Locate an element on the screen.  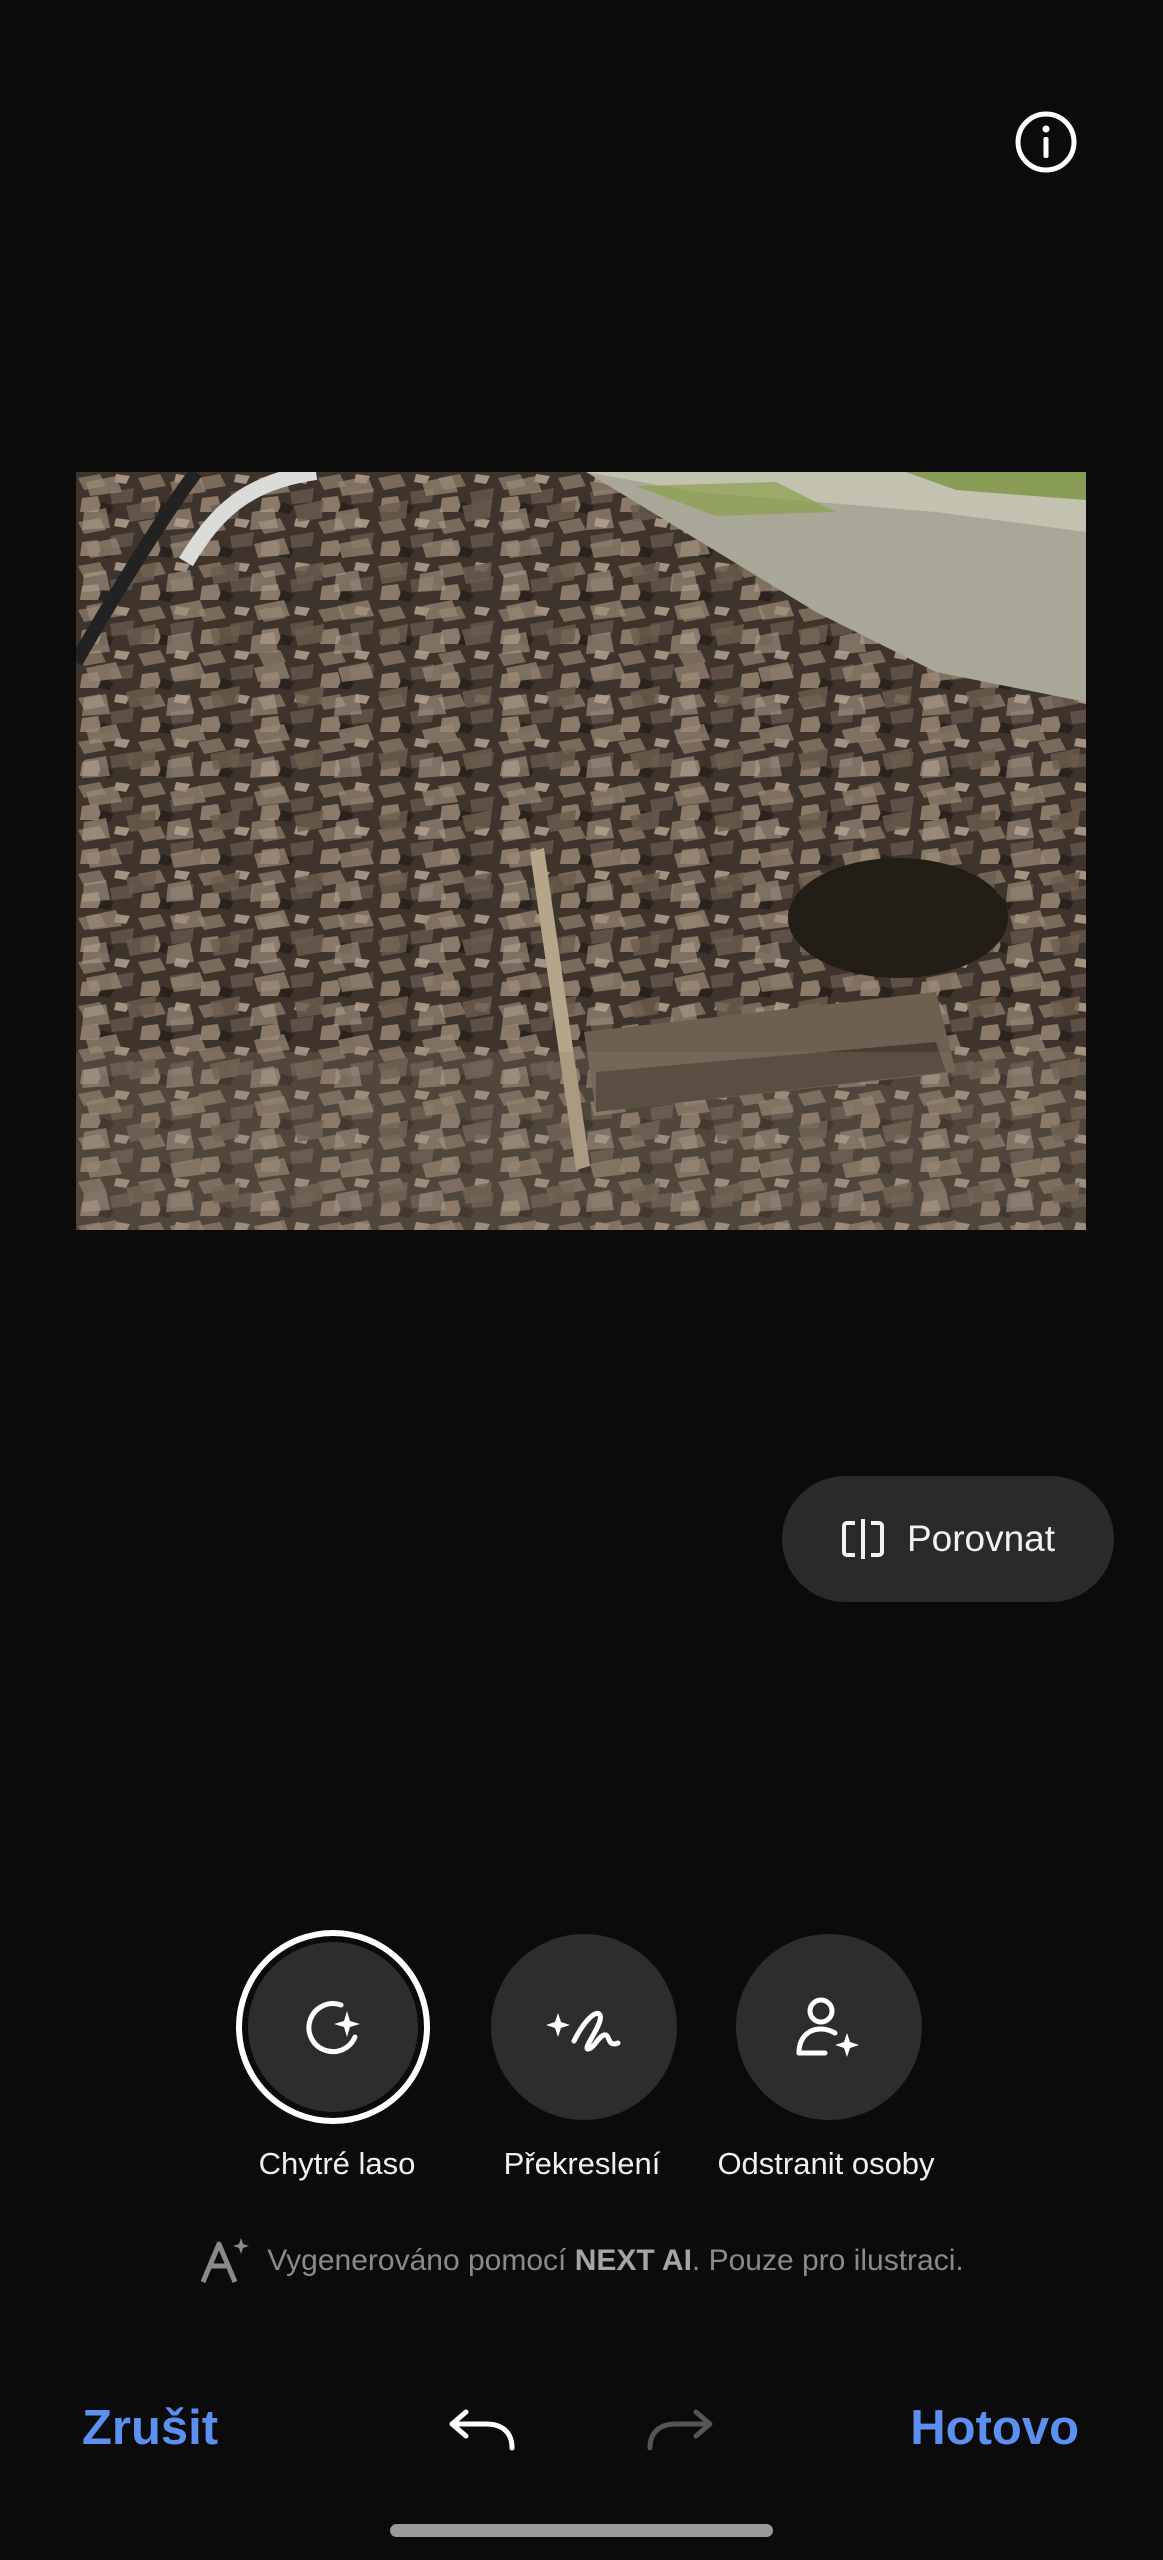
tool-redraw is located at coordinates (584, 2027).